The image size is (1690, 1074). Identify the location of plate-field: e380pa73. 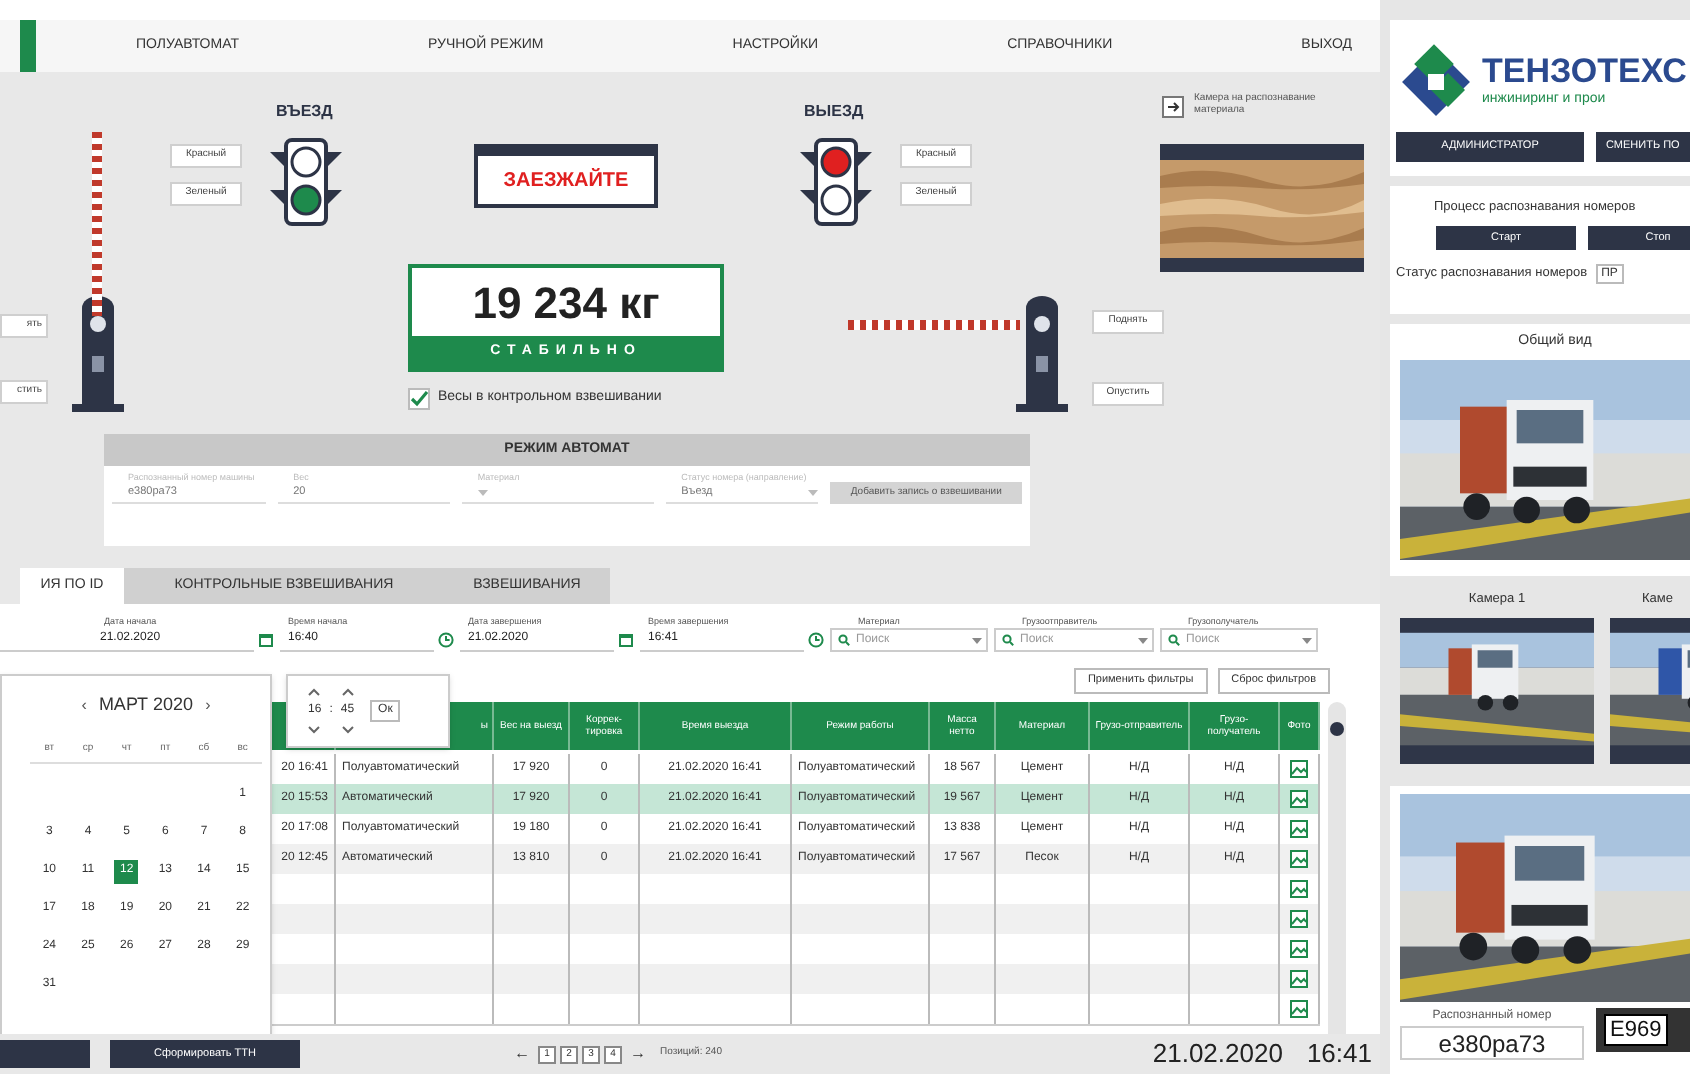
(1492, 1043).